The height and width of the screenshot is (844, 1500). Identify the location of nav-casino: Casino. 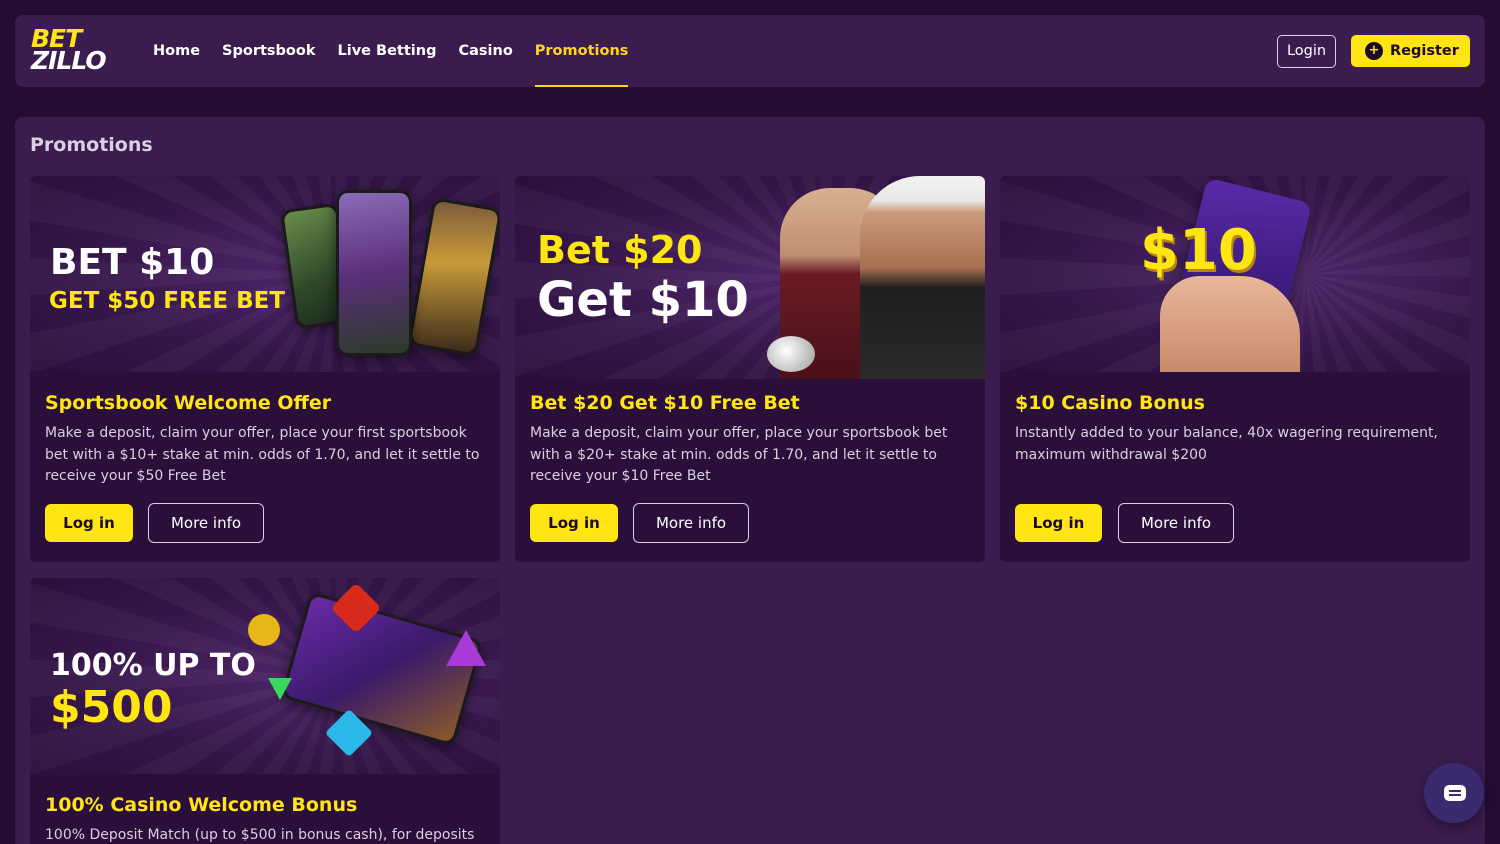
(485, 51).